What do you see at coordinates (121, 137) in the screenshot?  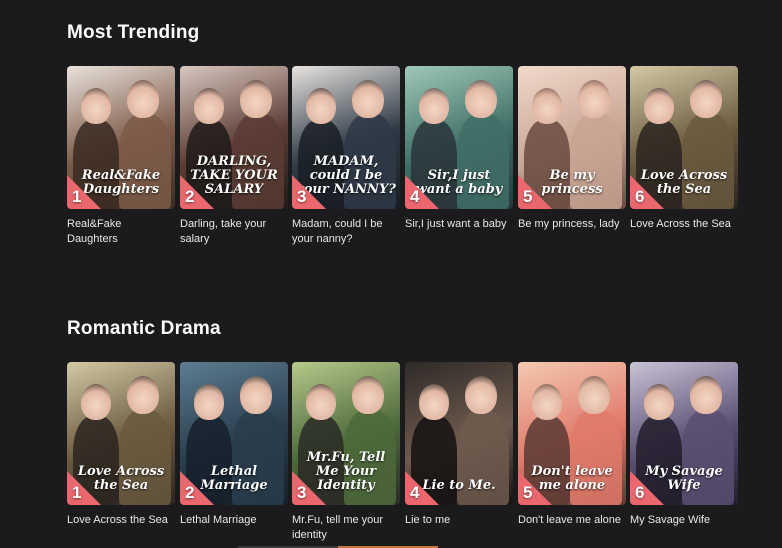 I see `poster-image: Real&Fake Daughters 1` at bounding box center [121, 137].